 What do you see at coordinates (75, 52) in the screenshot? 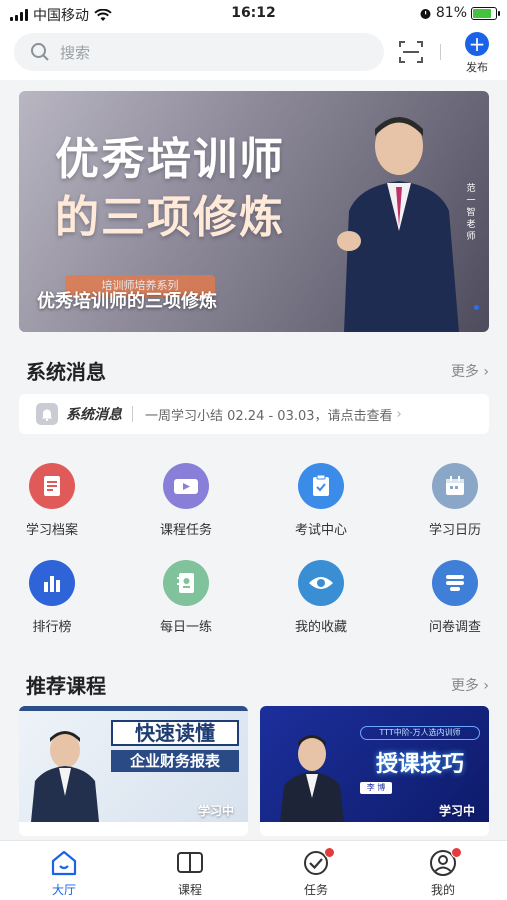
I see `search-placeholder: 搜索` at bounding box center [75, 52].